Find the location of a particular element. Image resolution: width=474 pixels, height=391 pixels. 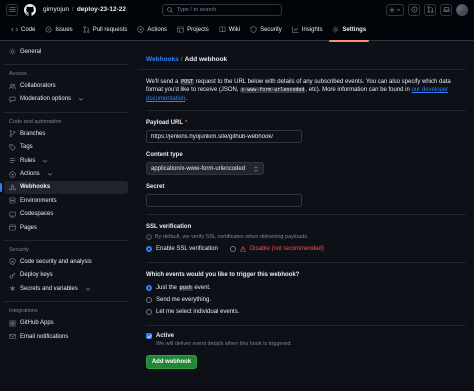

create-new-button is located at coordinates (395, 9).